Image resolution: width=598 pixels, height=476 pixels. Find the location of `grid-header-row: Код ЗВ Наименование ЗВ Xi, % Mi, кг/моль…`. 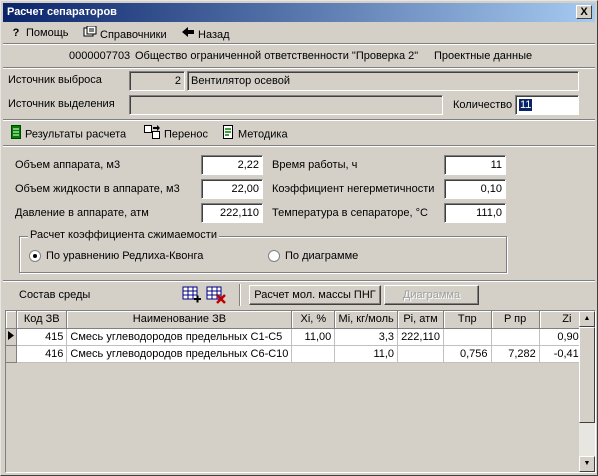

grid-header-row: Код ЗВ Наименование ЗВ Xi, % Mi, кг/моль… is located at coordinates (300, 320).